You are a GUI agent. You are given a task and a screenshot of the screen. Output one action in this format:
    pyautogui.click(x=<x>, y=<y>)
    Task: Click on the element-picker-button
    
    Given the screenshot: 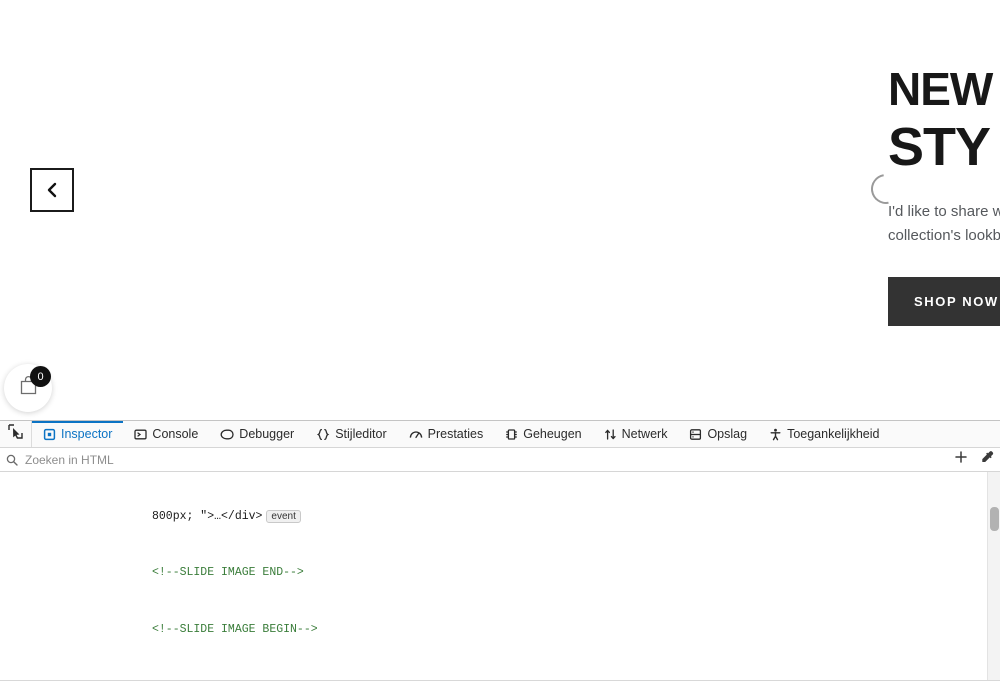 What is the action you would take?
    pyautogui.click(x=16, y=434)
    